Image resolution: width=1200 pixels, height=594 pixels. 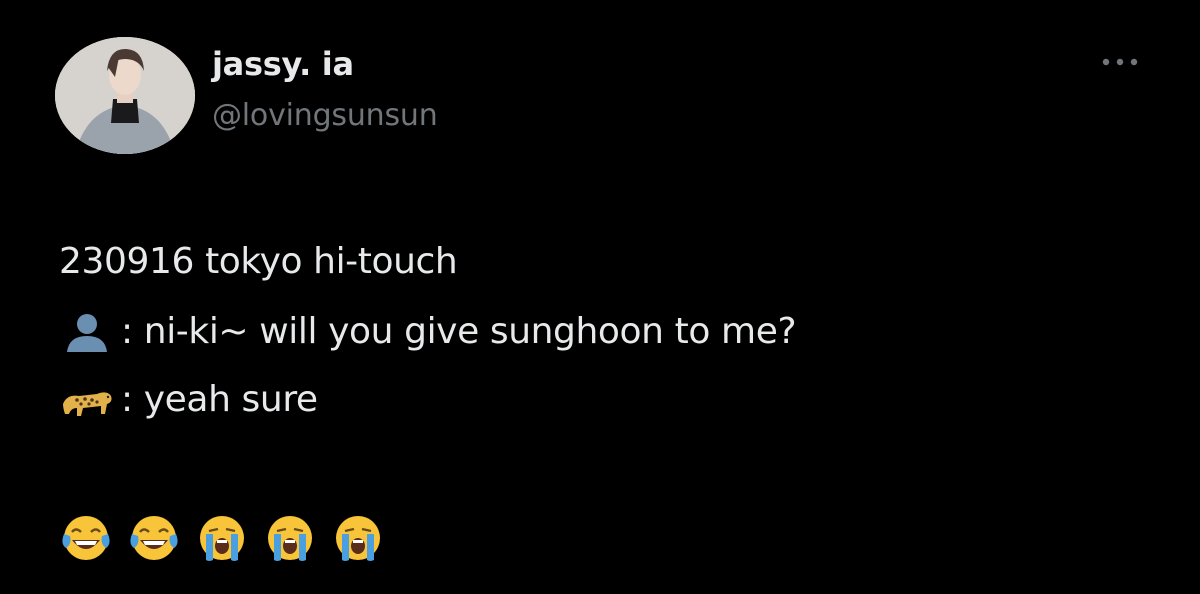 I want to click on bust-in-silhouette-emoji-icon, so click(x=87, y=332).